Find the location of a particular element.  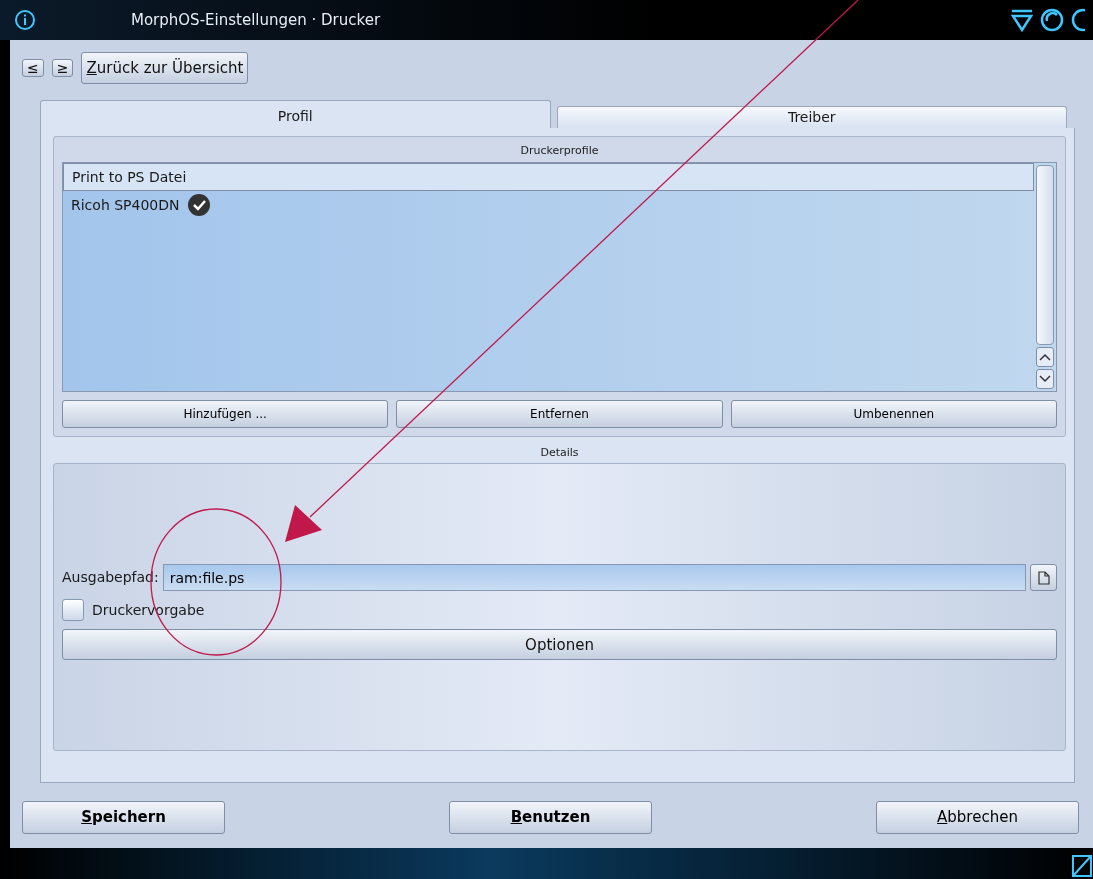

footer-button: Benutzen is located at coordinates (550, 817).